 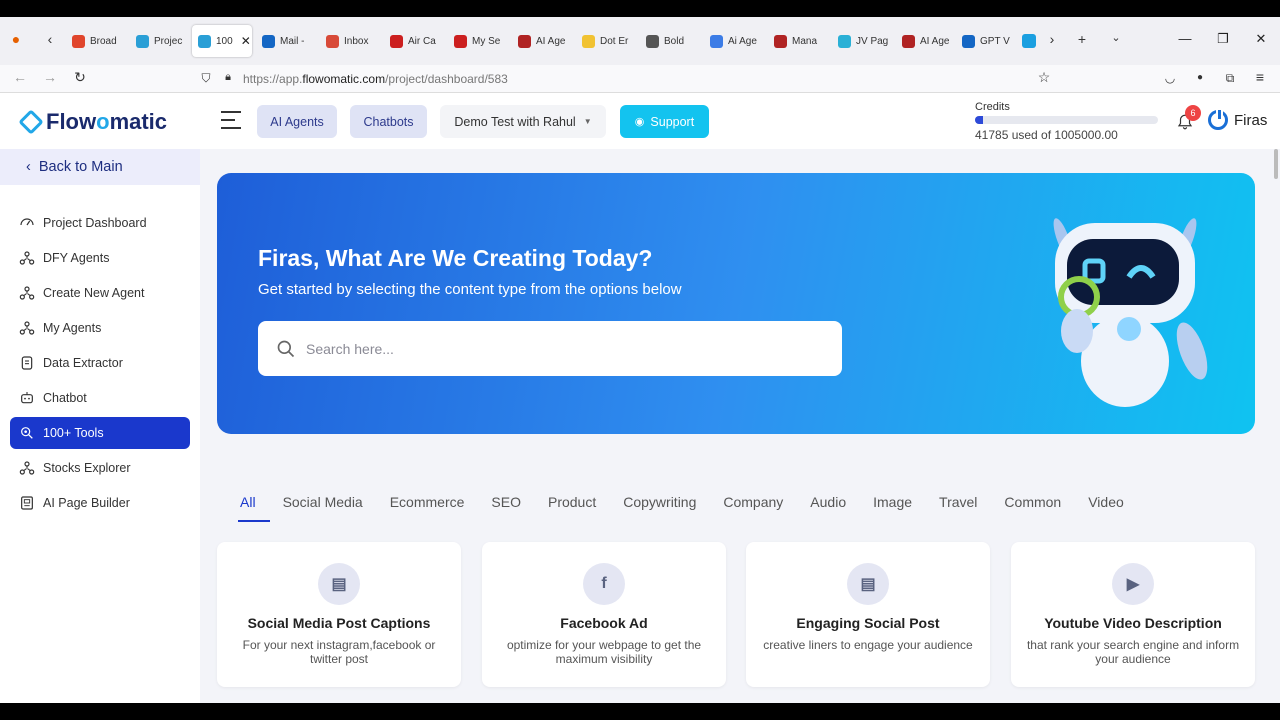 What do you see at coordinates (604, 584) in the screenshot?
I see `facebook-icon: f` at bounding box center [604, 584].